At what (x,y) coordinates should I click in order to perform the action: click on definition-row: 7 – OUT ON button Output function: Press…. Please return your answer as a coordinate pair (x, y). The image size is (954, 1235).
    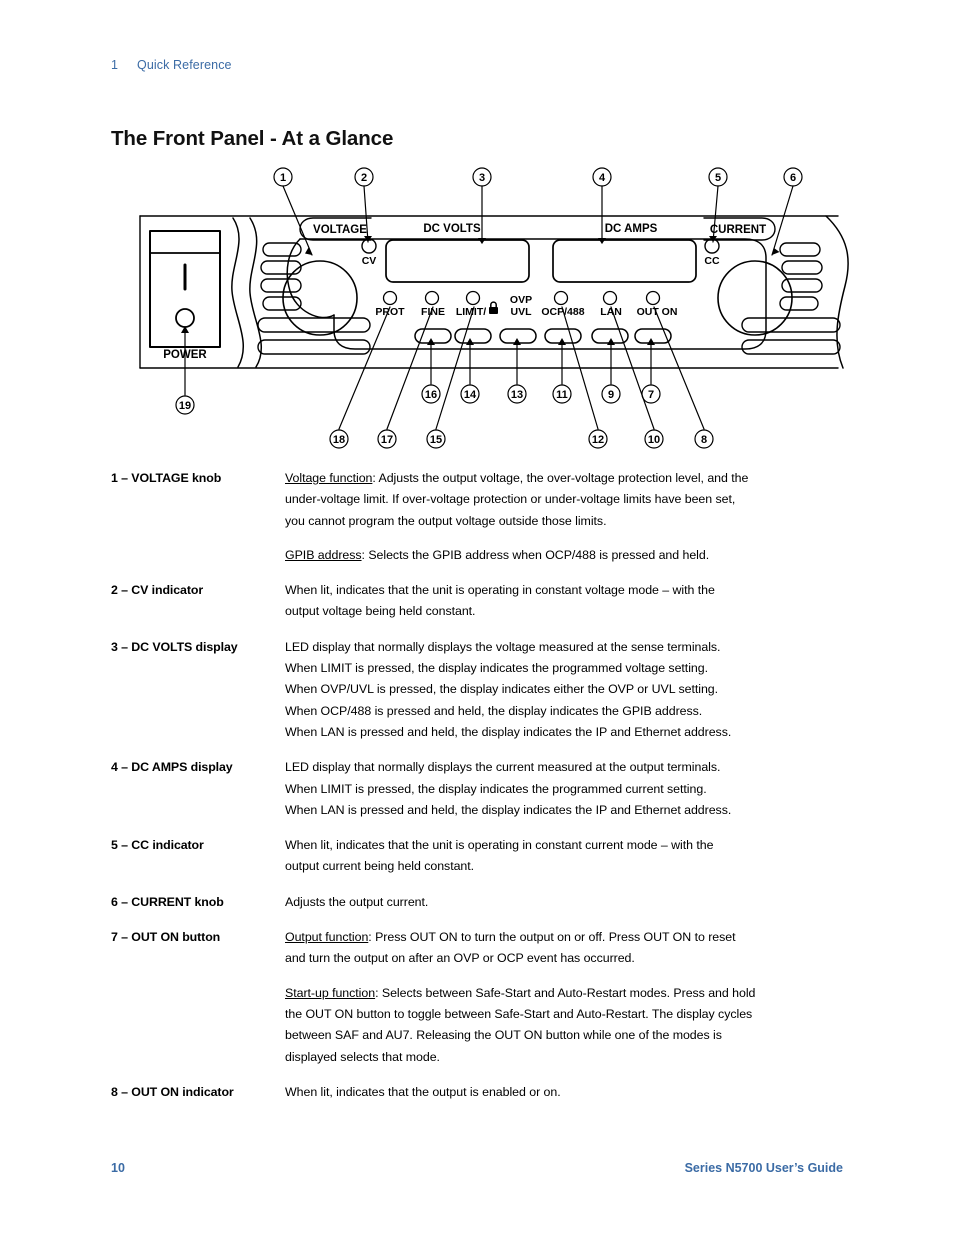
    Looking at the image, I should click on (481, 997).